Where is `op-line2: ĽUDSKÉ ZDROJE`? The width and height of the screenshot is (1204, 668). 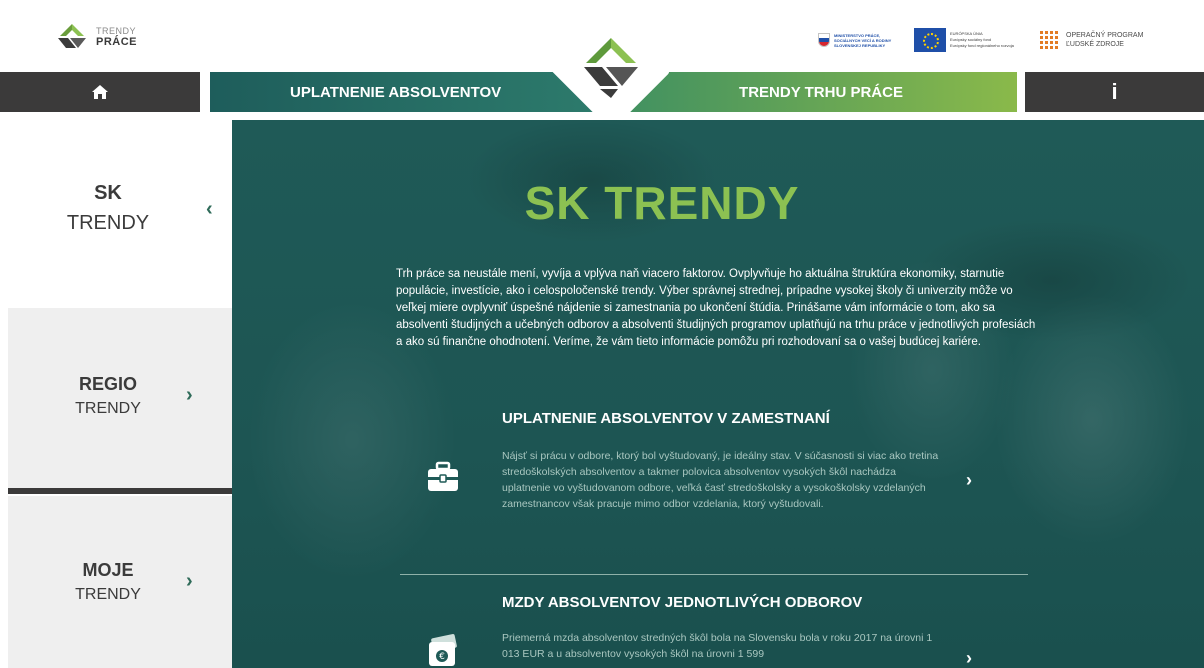
op-line2: ĽUDSKÉ ZDROJE is located at coordinates (1095, 44).